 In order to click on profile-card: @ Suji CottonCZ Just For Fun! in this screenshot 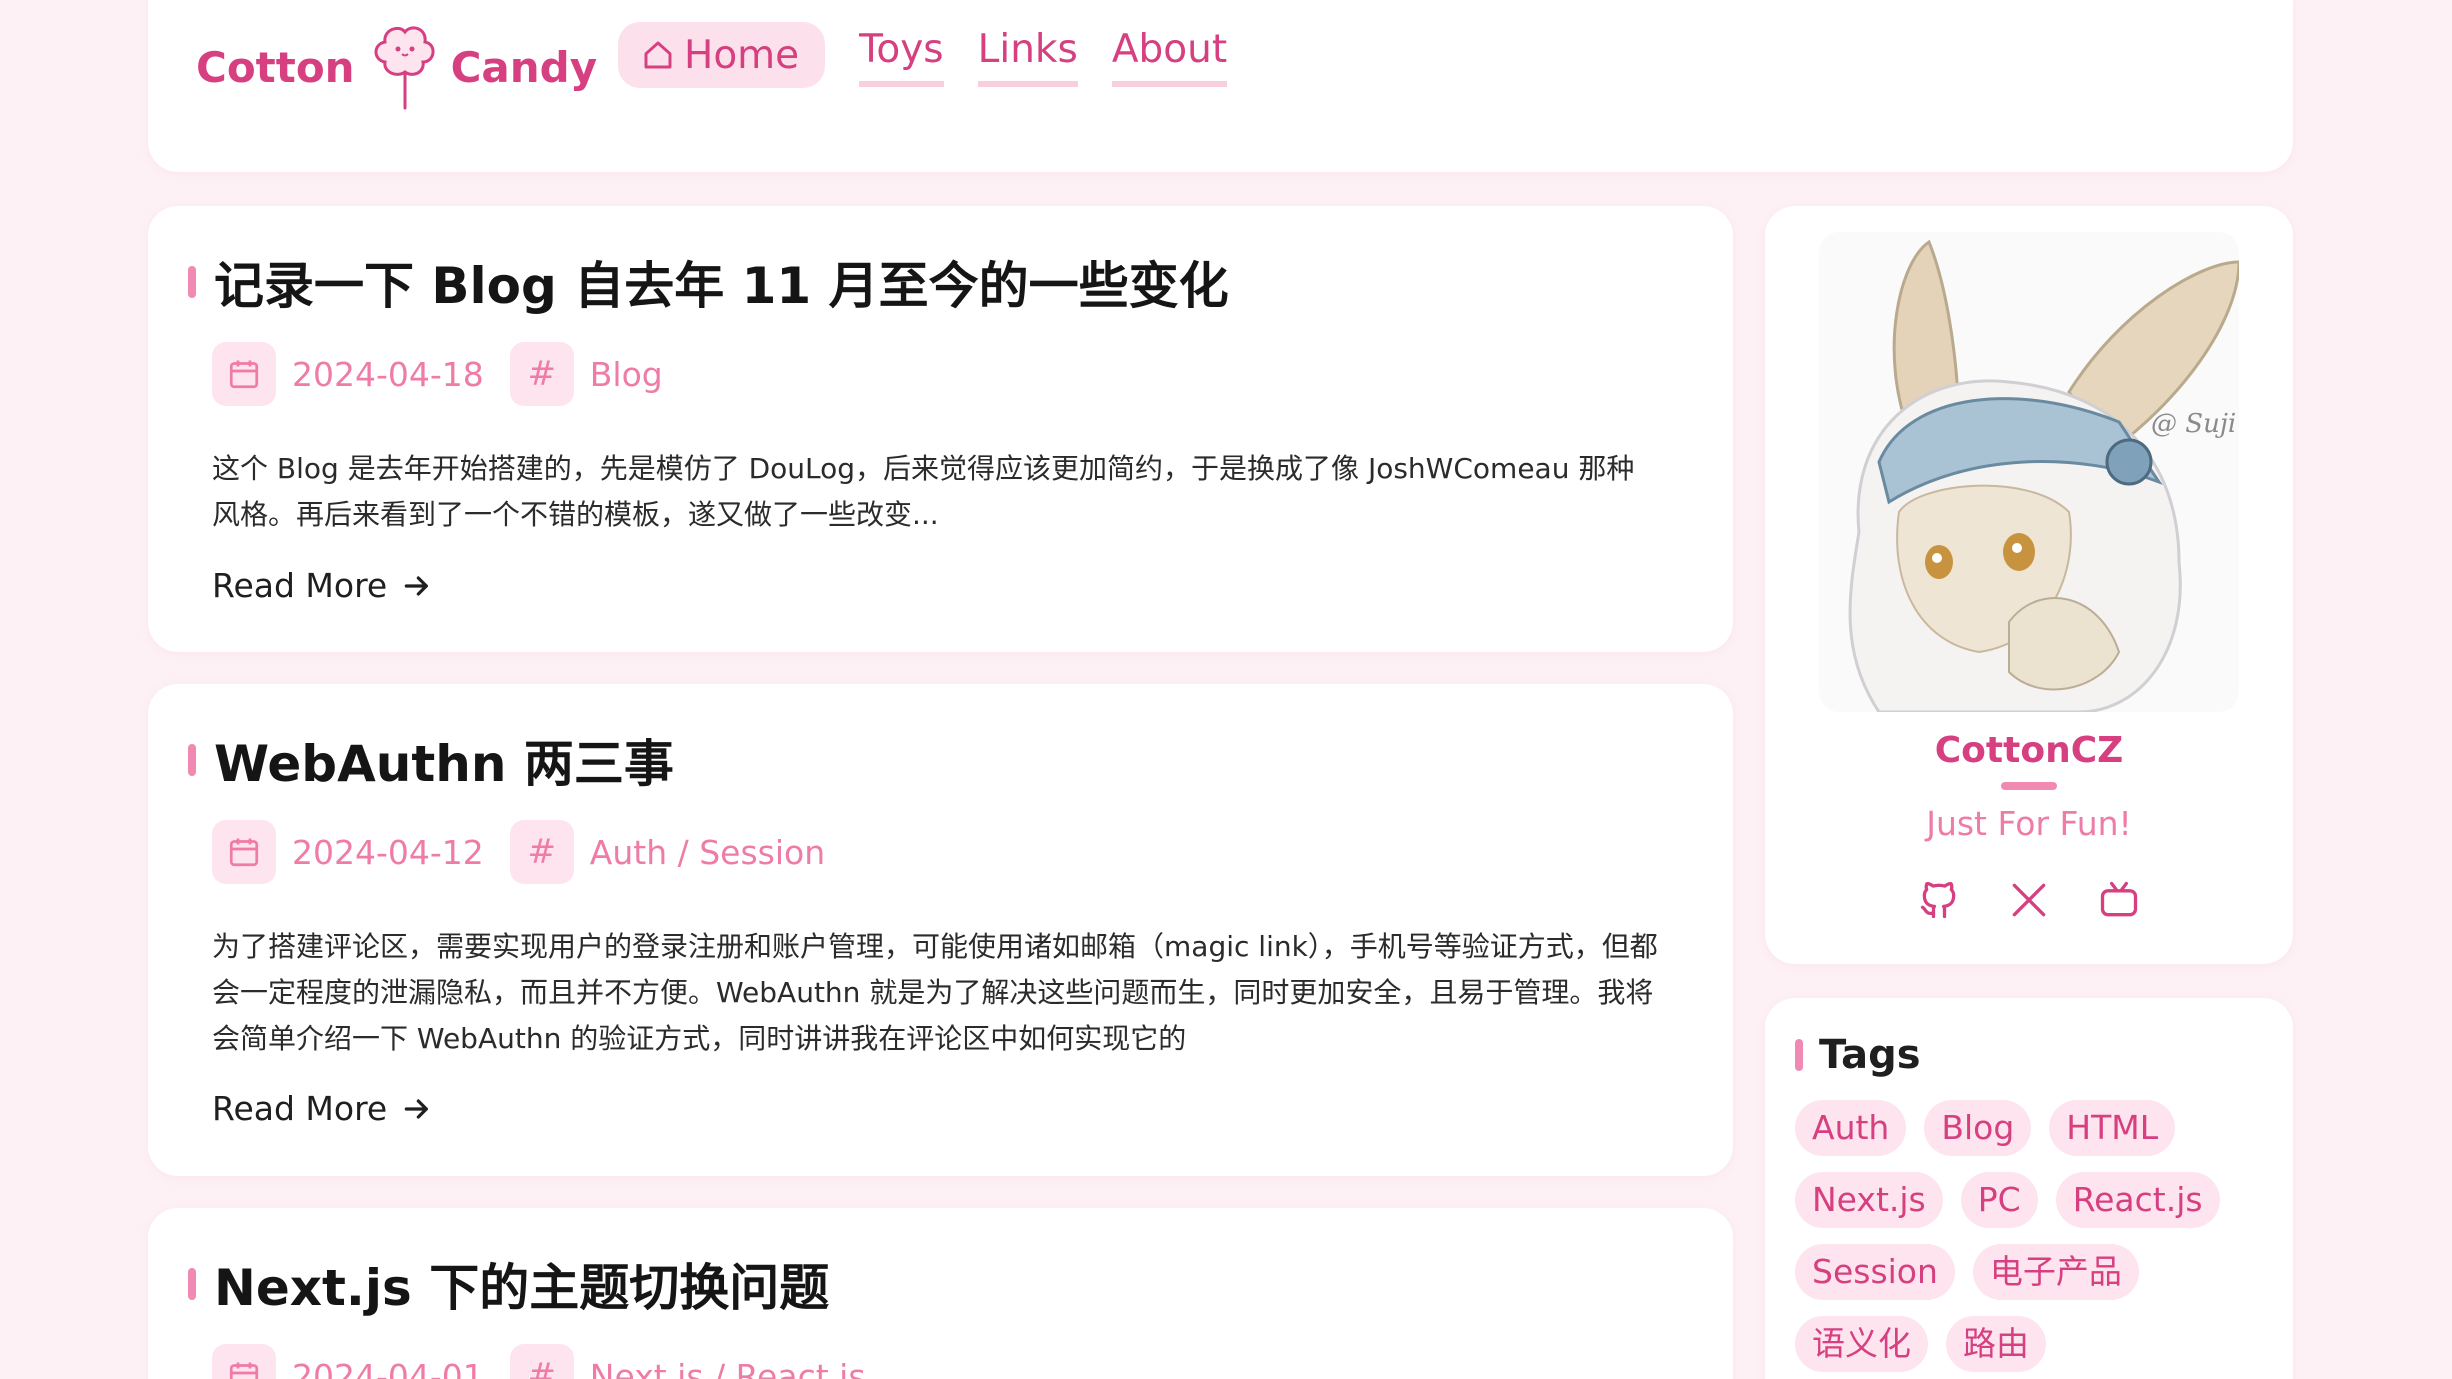, I will do `click(2029, 585)`.